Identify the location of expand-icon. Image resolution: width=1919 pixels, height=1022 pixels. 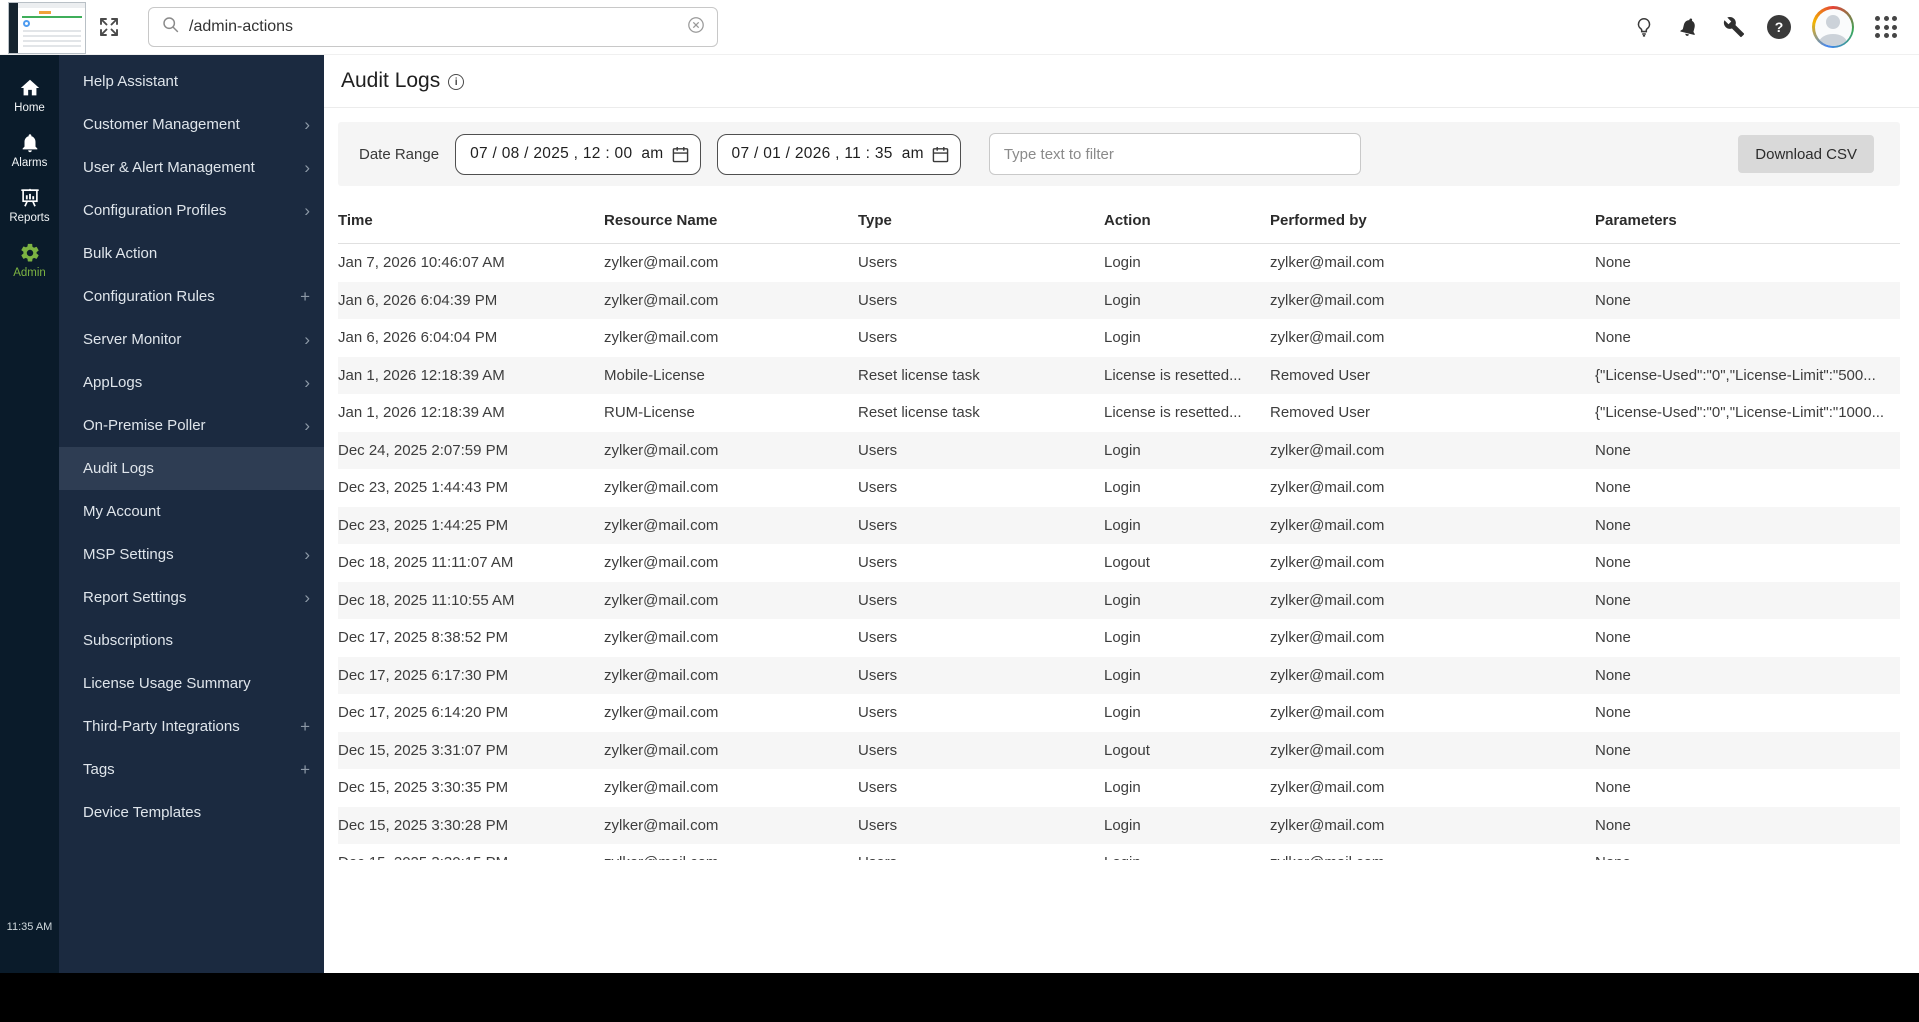
(109, 27).